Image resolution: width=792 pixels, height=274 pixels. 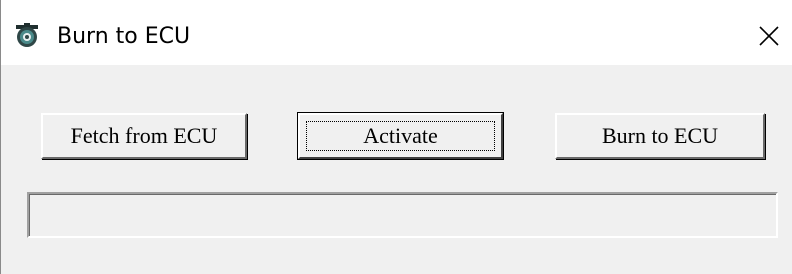 I want to click on activate-button: Activate, so click(x=400, y=136).